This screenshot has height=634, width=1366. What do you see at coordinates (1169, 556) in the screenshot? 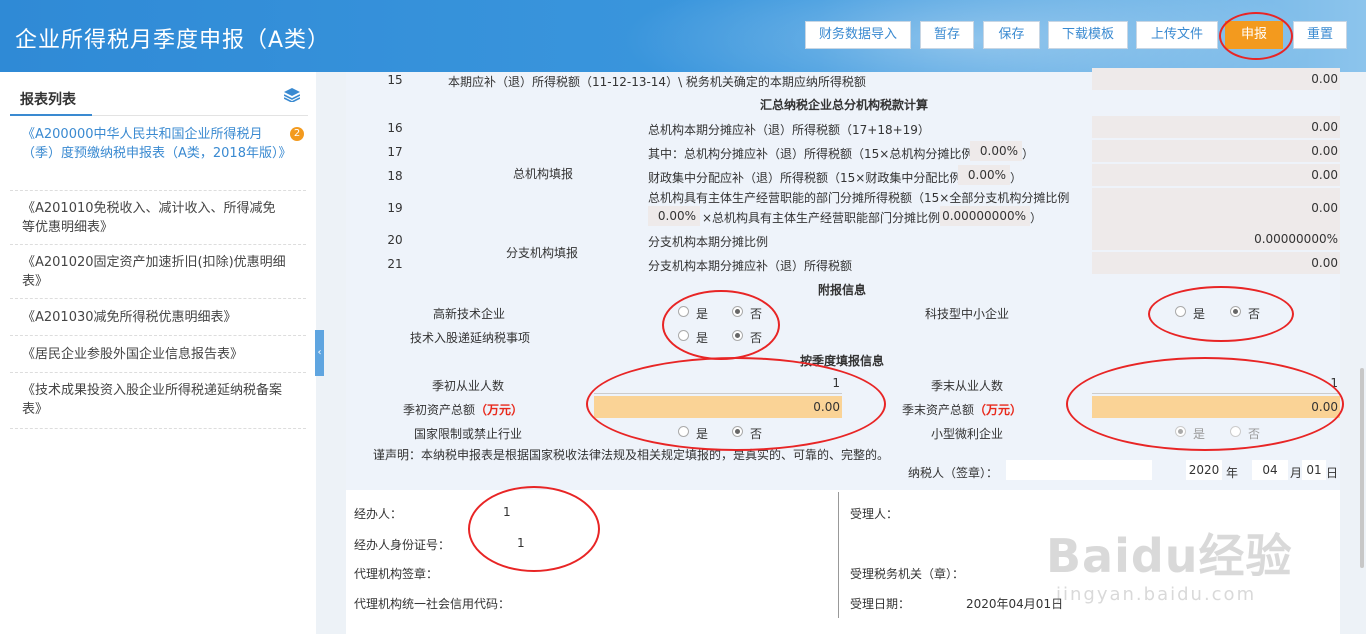
I see `watermark-logo: Baidu经验` at bounding box center [1169, 556].